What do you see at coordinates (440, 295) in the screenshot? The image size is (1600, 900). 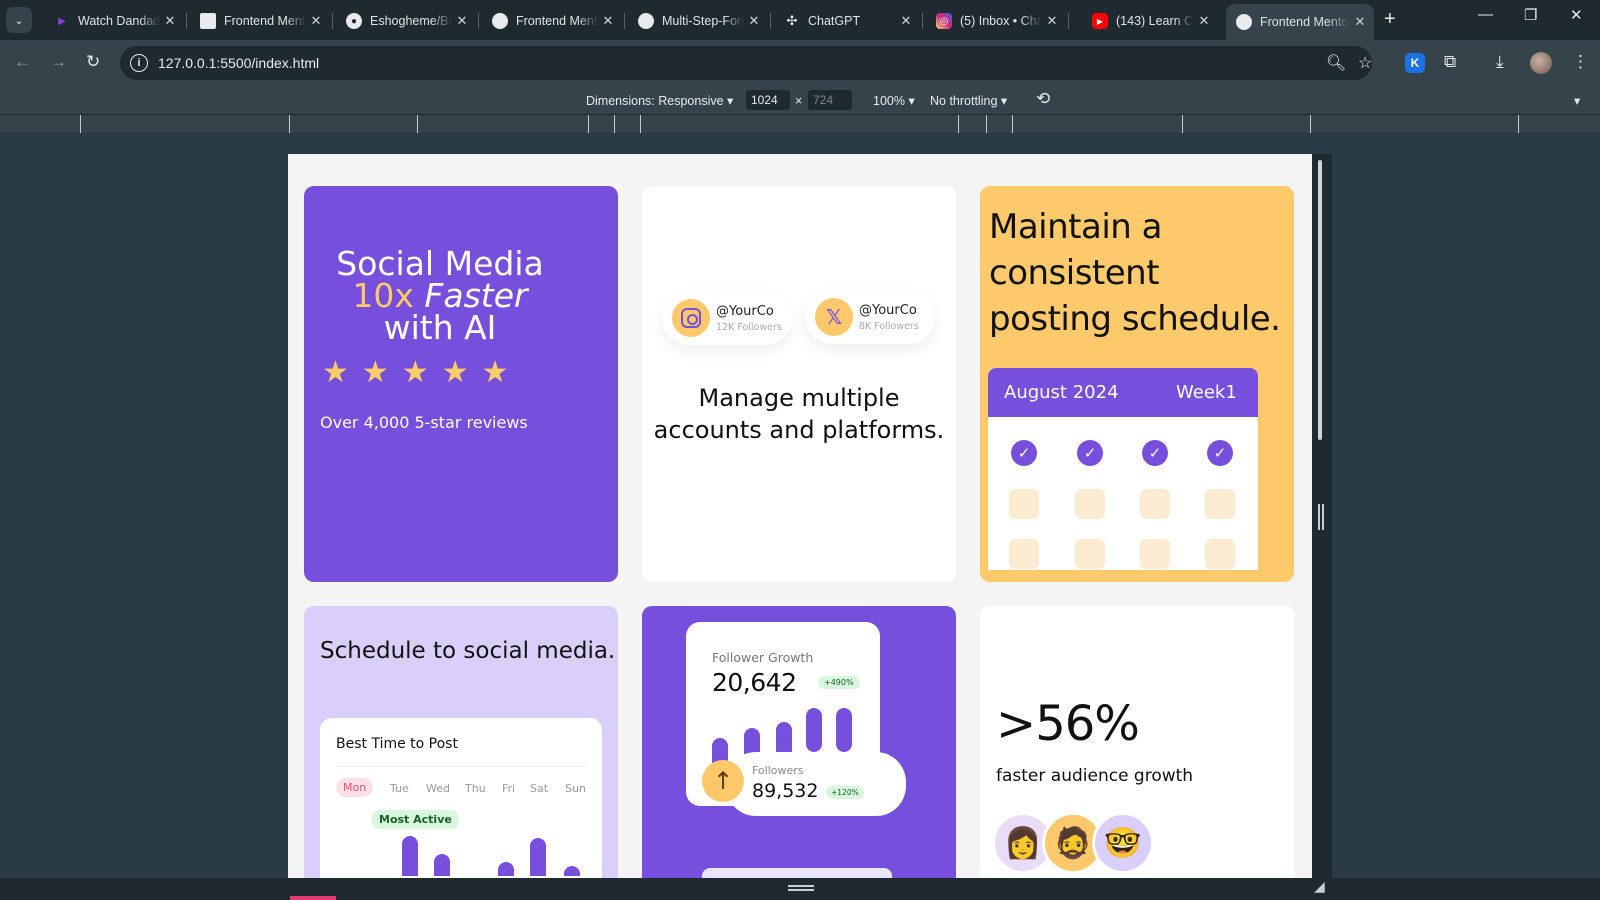 I see `hero-heading: Social Media 10x Faster with AI` at bounding box center [440, 295].